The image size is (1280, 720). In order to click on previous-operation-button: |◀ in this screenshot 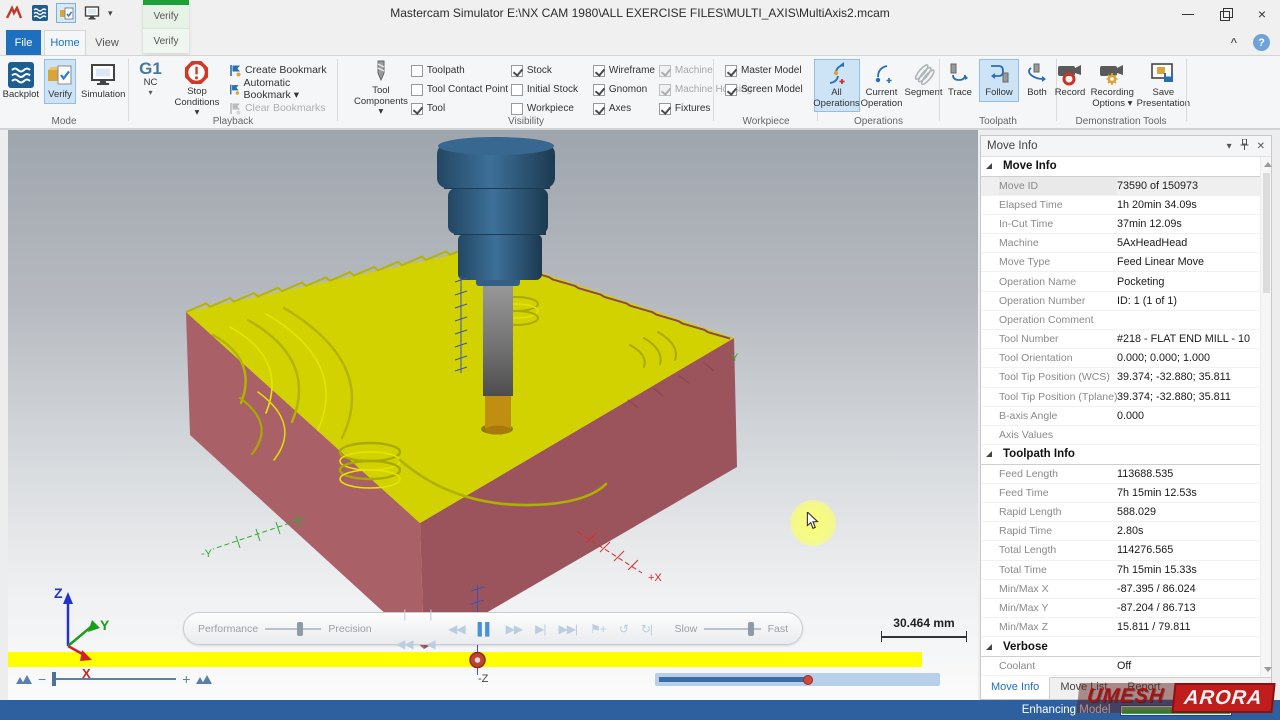, I will do `click(430, 629)`.